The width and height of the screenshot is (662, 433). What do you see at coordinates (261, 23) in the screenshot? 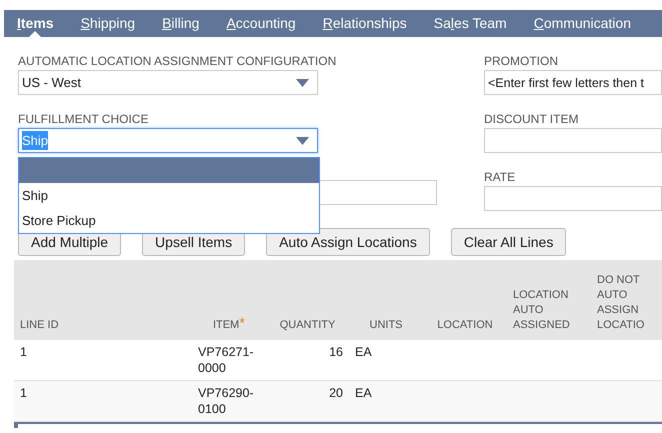
I see `tab: Accounting` at bounding box center [261, 23].